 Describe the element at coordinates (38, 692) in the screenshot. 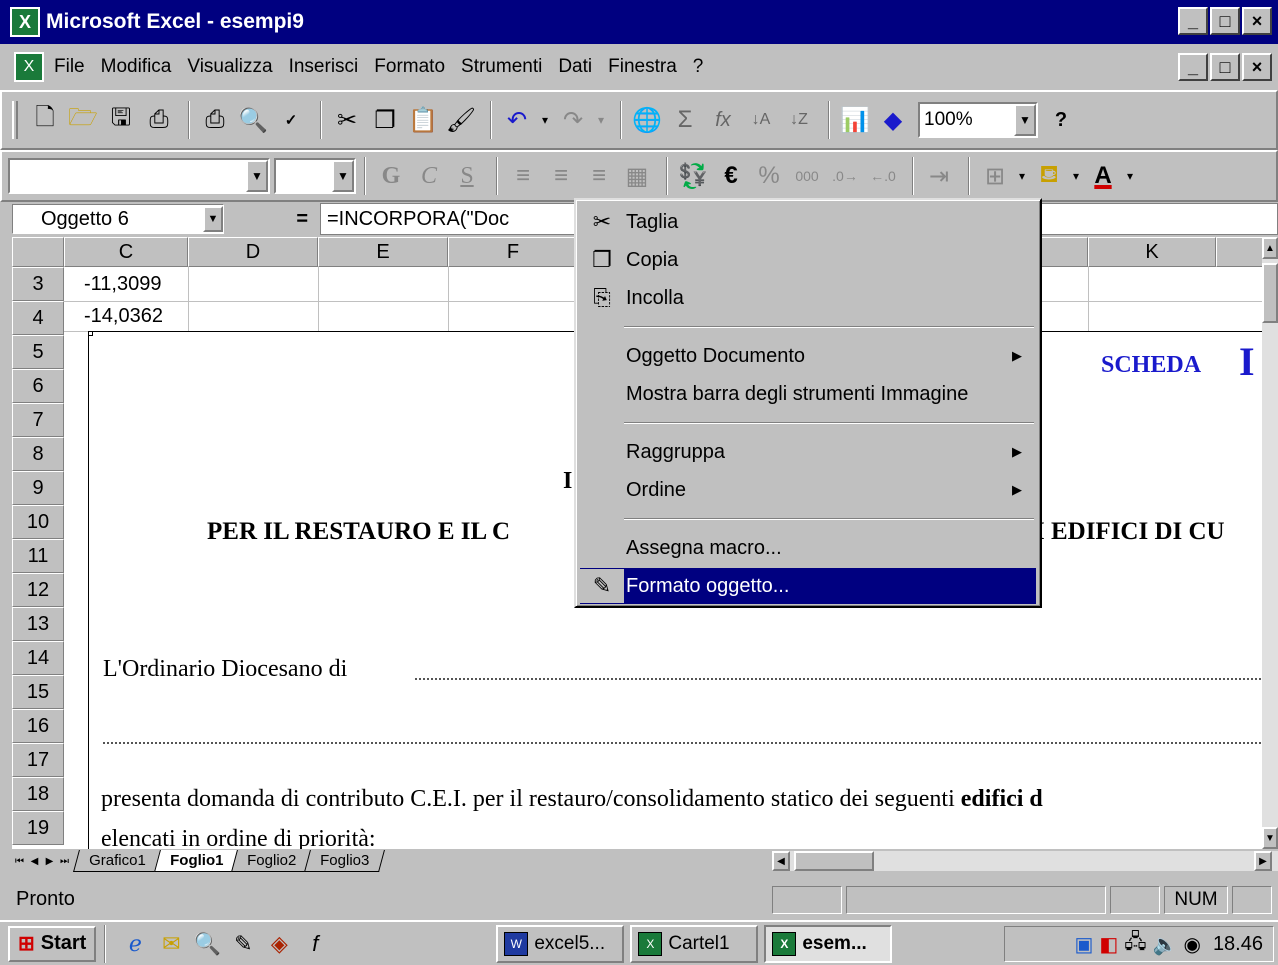

I see `row-header-15: 15` at that location.